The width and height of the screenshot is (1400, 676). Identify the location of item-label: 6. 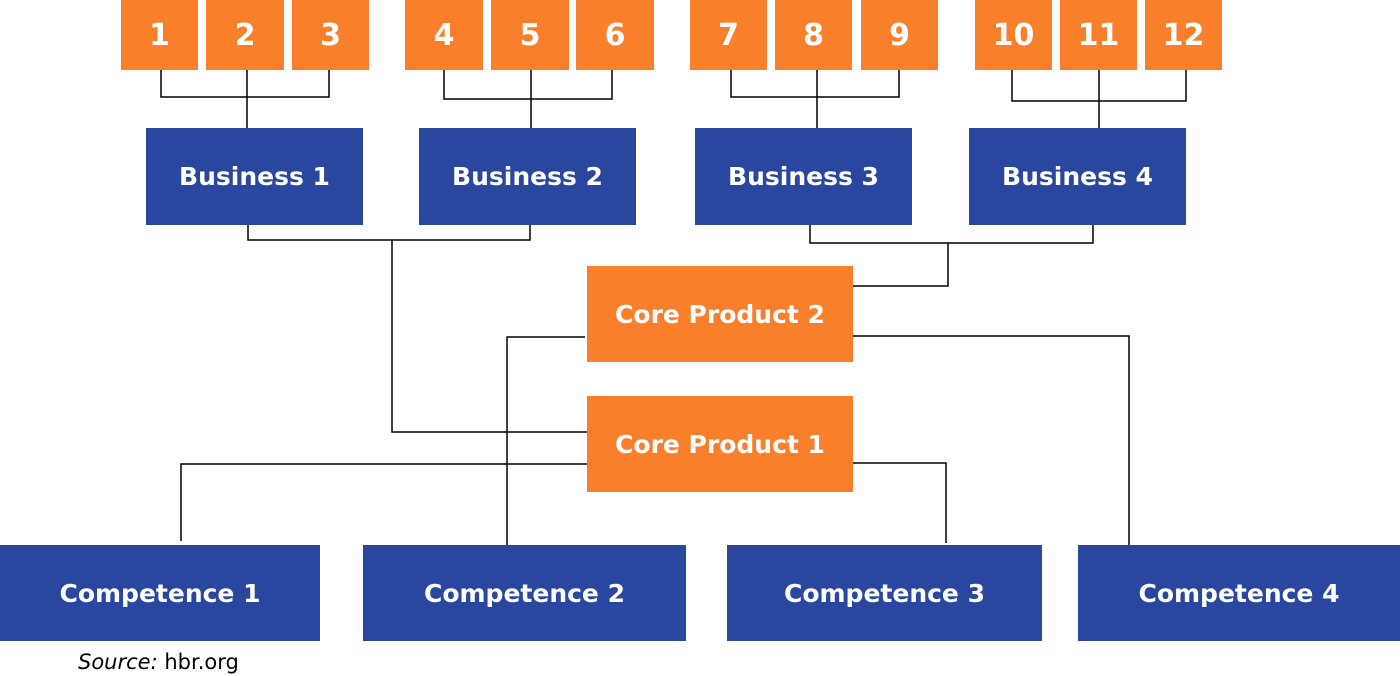
(615, 35).